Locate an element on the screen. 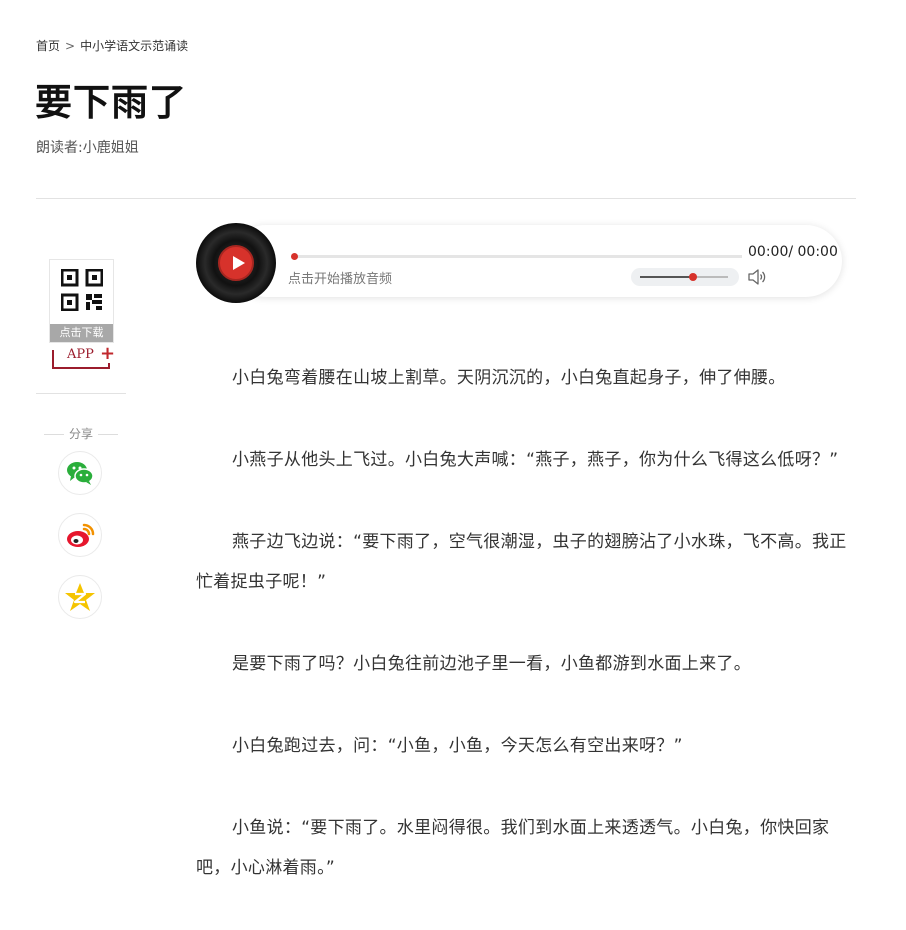 The height and width of the screenshot is (930, 906). plus-icon: + is located at coordinates (108, 353).